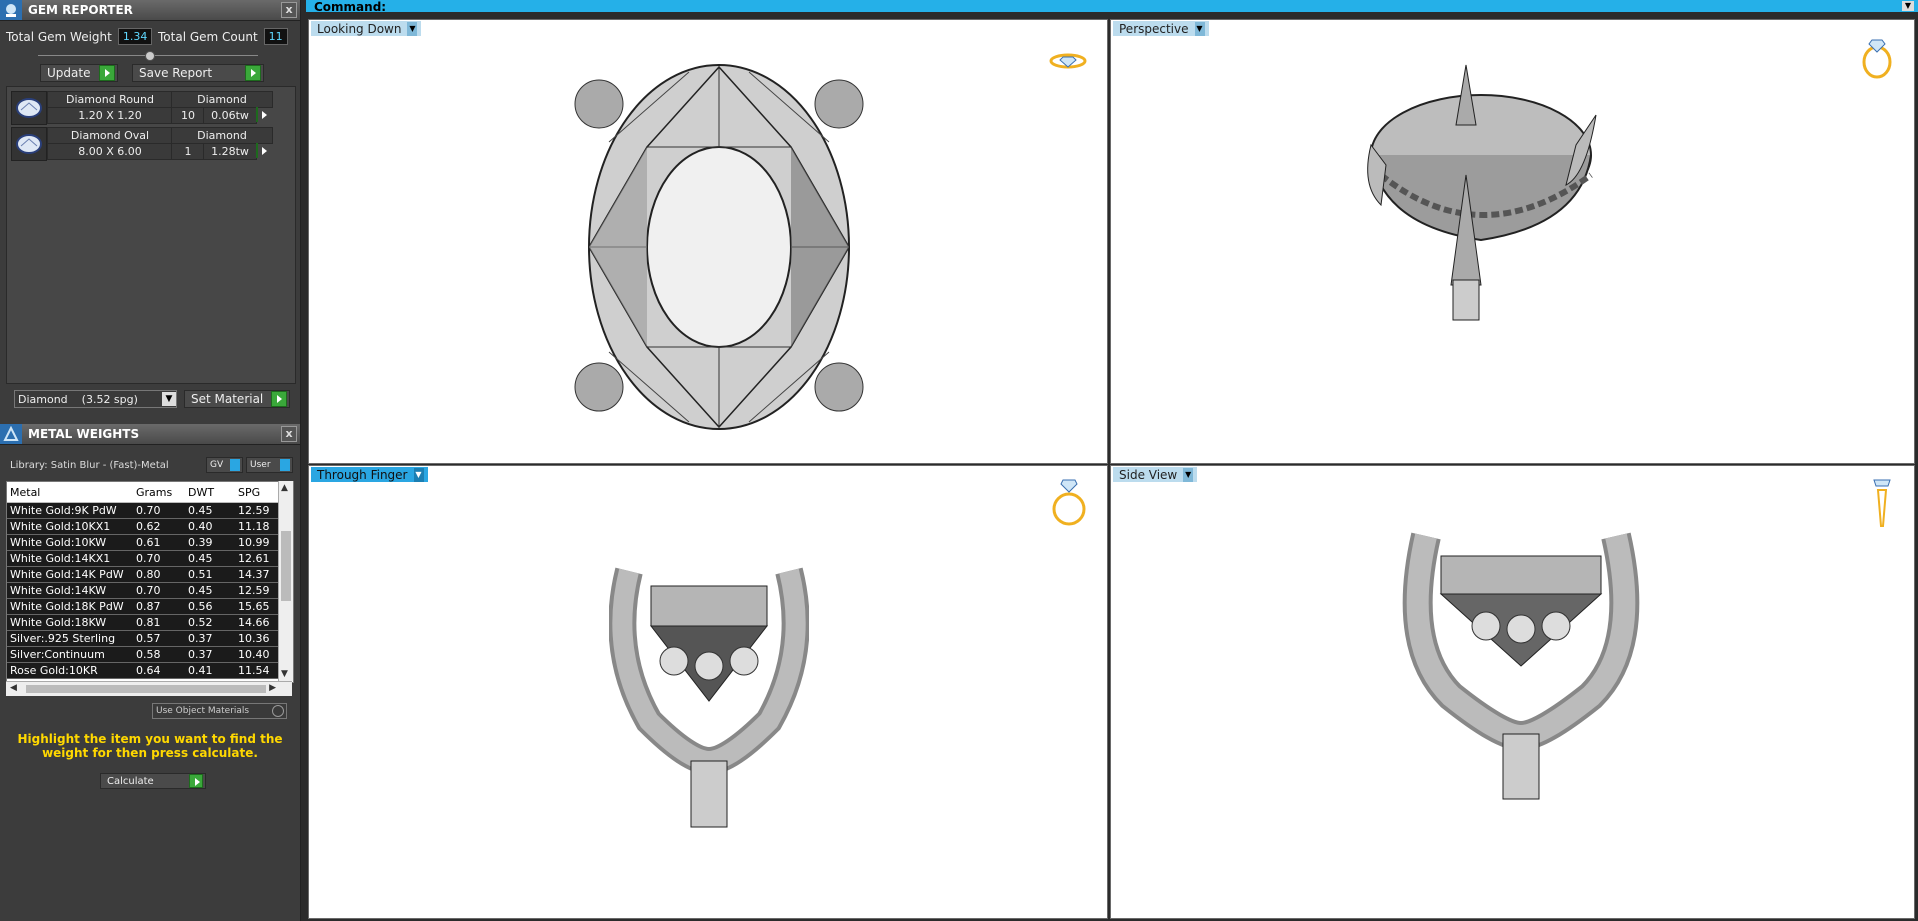 The height and width of the screenshot is (921, 1918). I want to click on ring-model-front-view, so click(709, 697).